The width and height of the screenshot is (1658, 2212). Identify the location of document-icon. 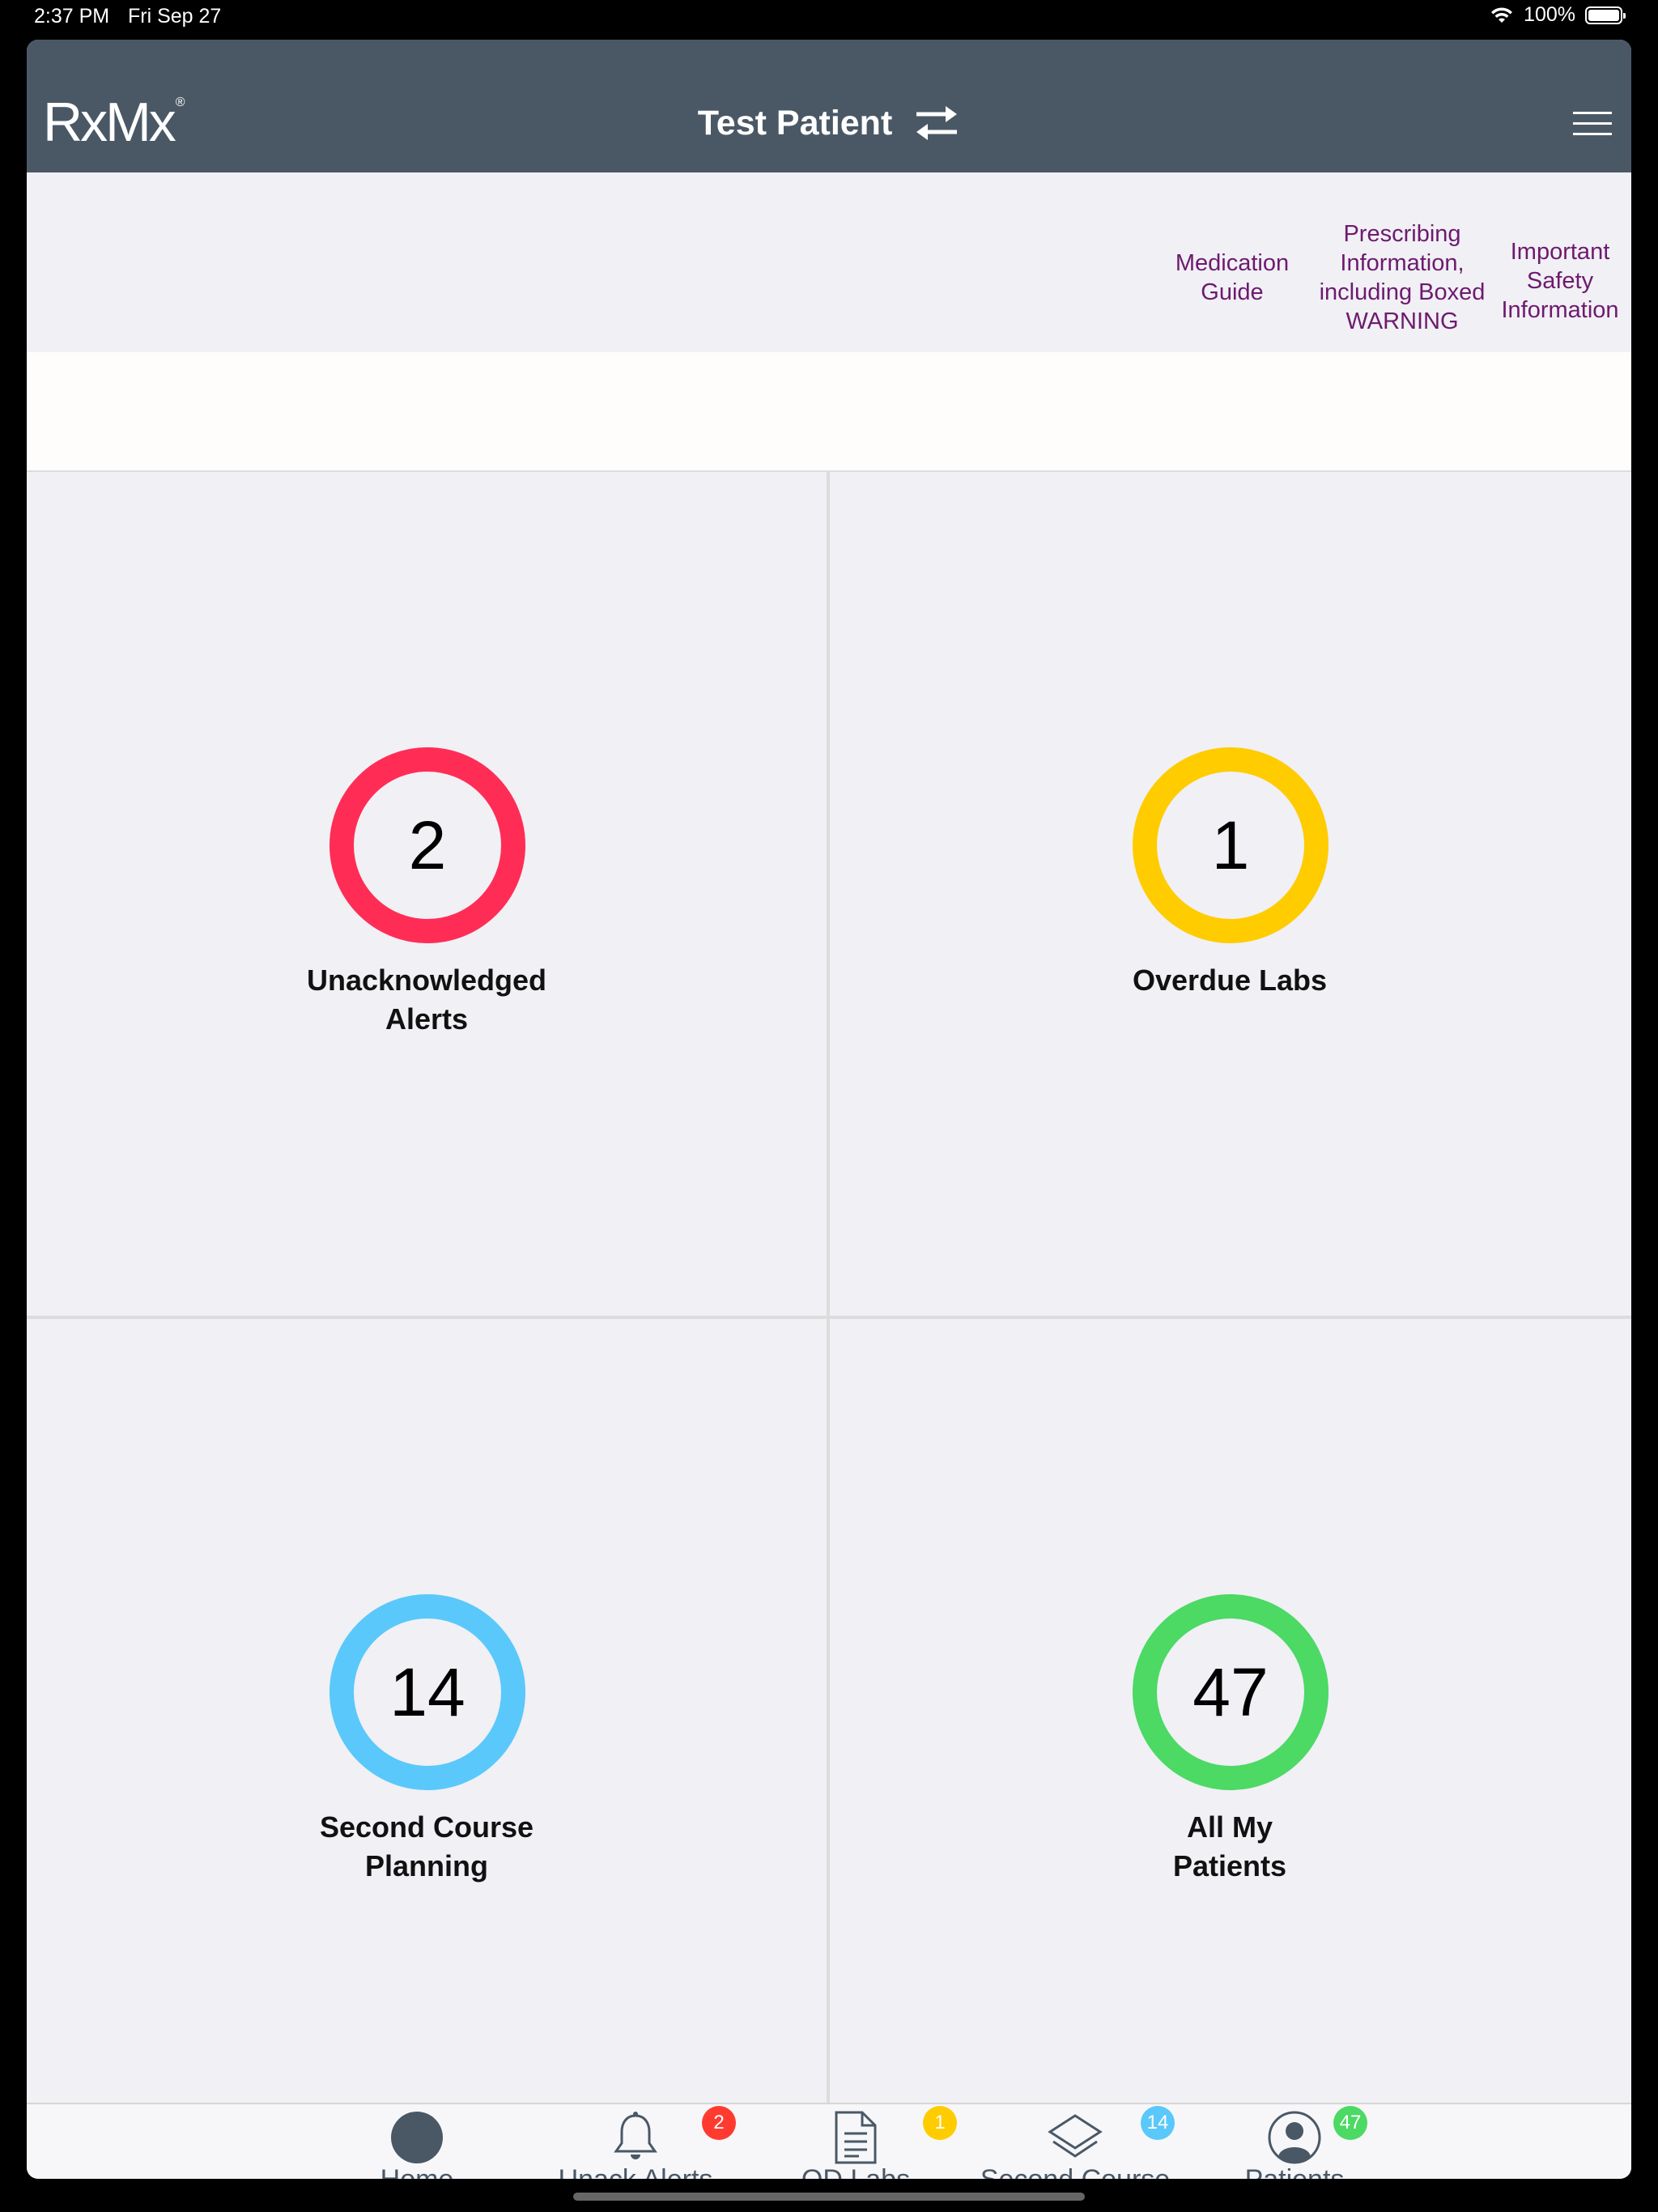
(855, 2137).